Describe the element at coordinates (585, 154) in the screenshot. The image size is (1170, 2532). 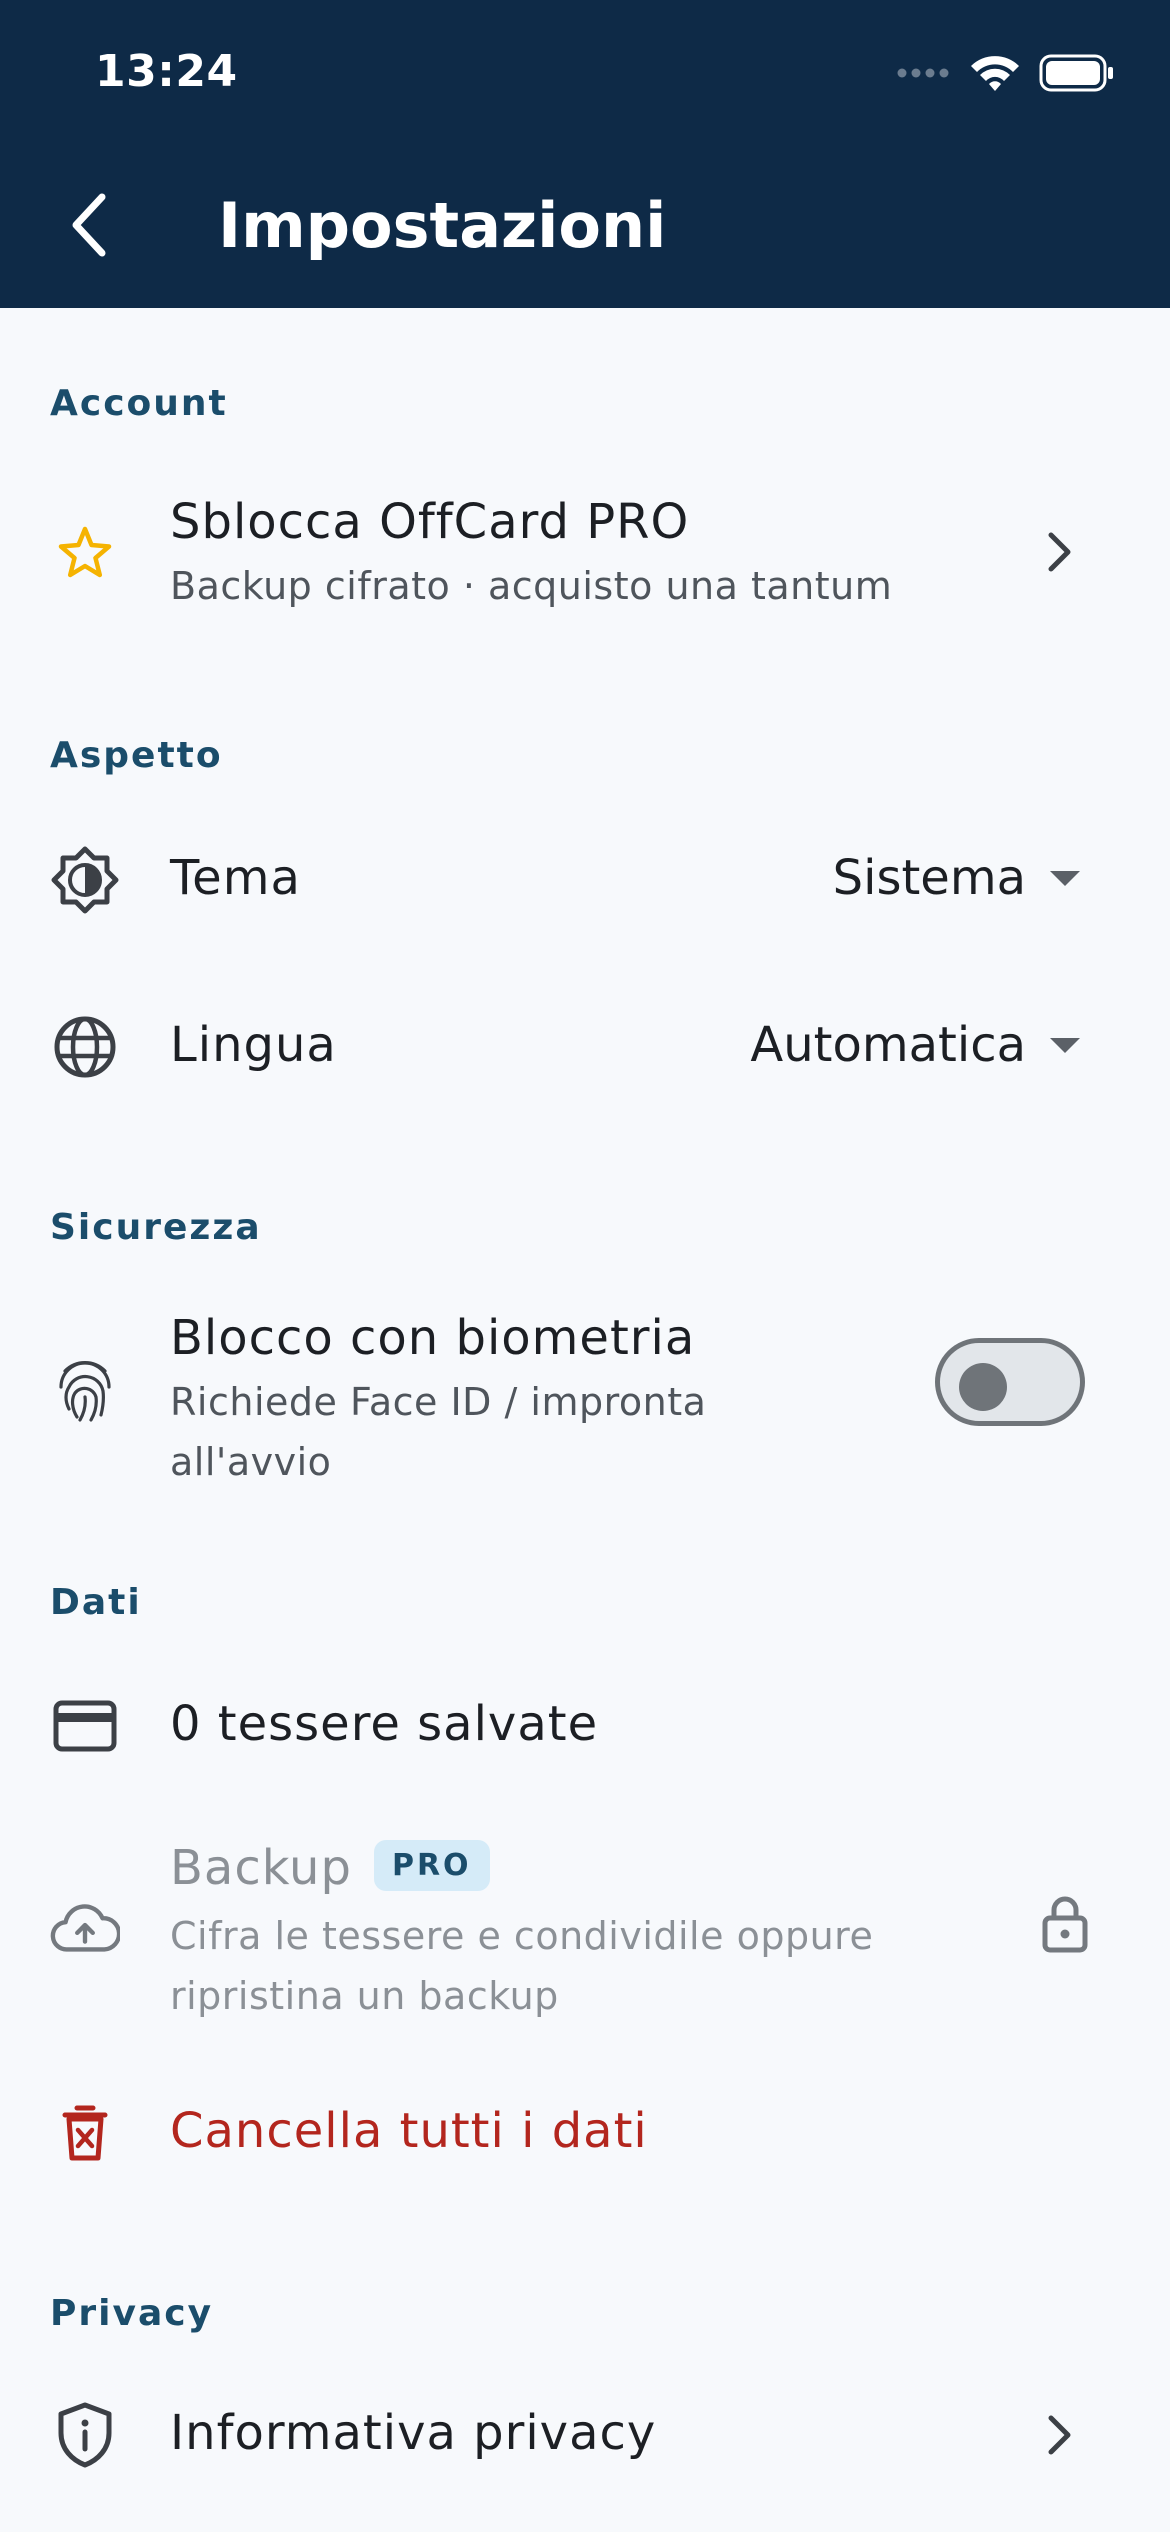
I see `app-bar: 13:24 Impostazioni` at that location.